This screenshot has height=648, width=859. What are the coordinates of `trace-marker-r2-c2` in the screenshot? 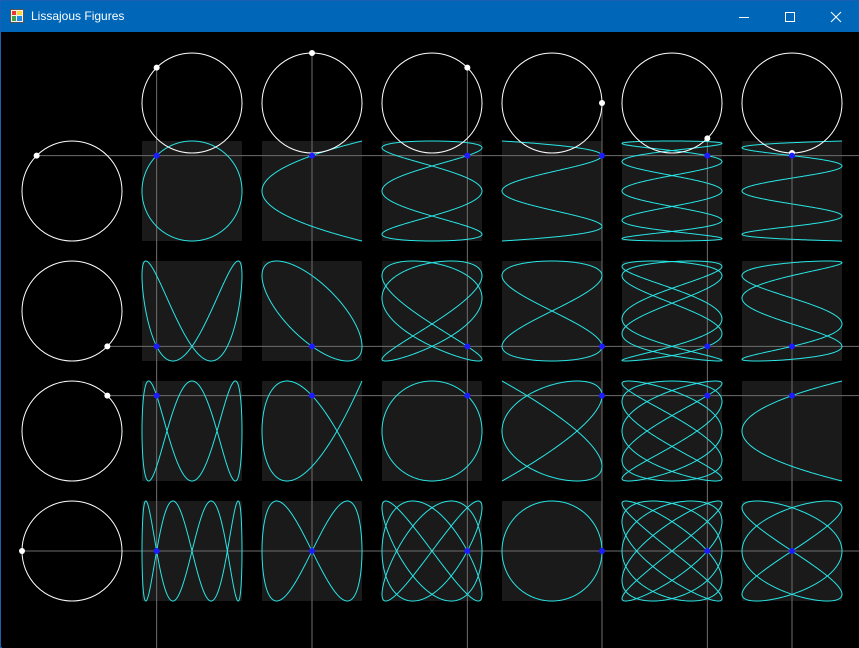 It's located at (312, 346).